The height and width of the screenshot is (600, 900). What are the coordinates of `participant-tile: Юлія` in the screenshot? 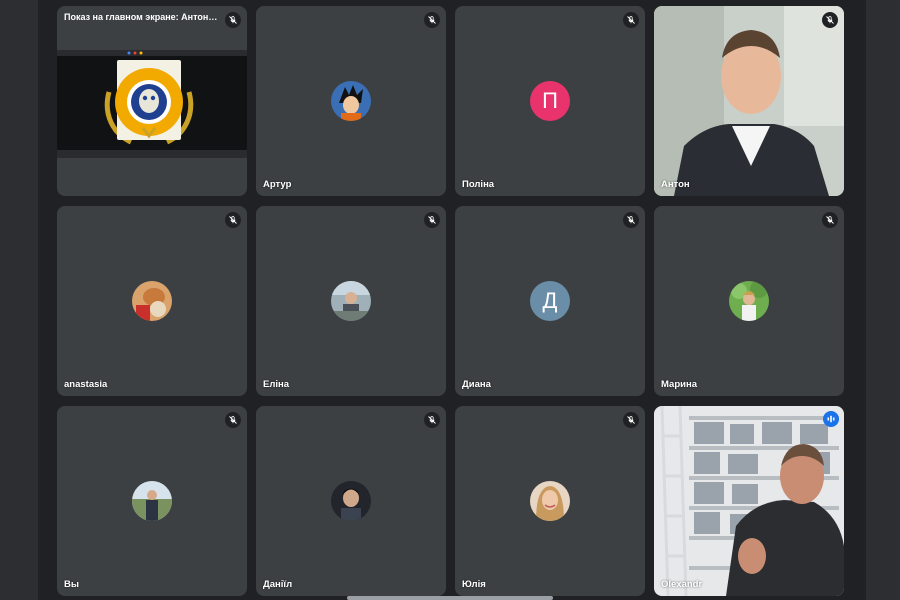 It's located at (550, 501).